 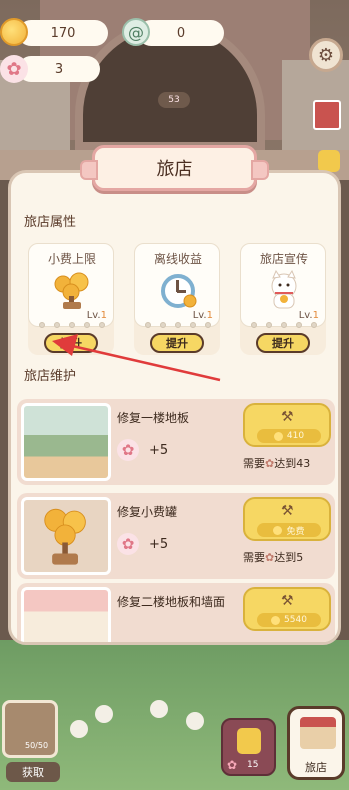 What do you see at coordinates (295, 531) in the screenshot?
I see `repair-price-value: 免费` at bounding box center [295, 531].